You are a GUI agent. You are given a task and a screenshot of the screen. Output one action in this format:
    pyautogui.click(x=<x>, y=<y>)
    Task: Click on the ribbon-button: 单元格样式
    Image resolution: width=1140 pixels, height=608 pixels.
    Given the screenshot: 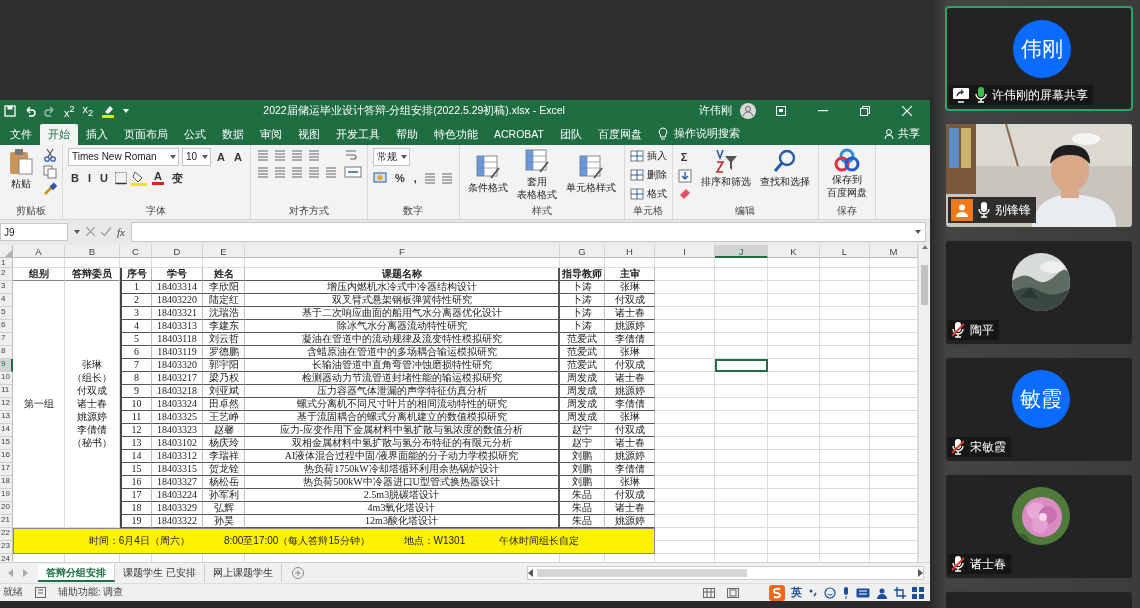 What is the action you would take?
    pyautogui.click(x=590, y=174)
    